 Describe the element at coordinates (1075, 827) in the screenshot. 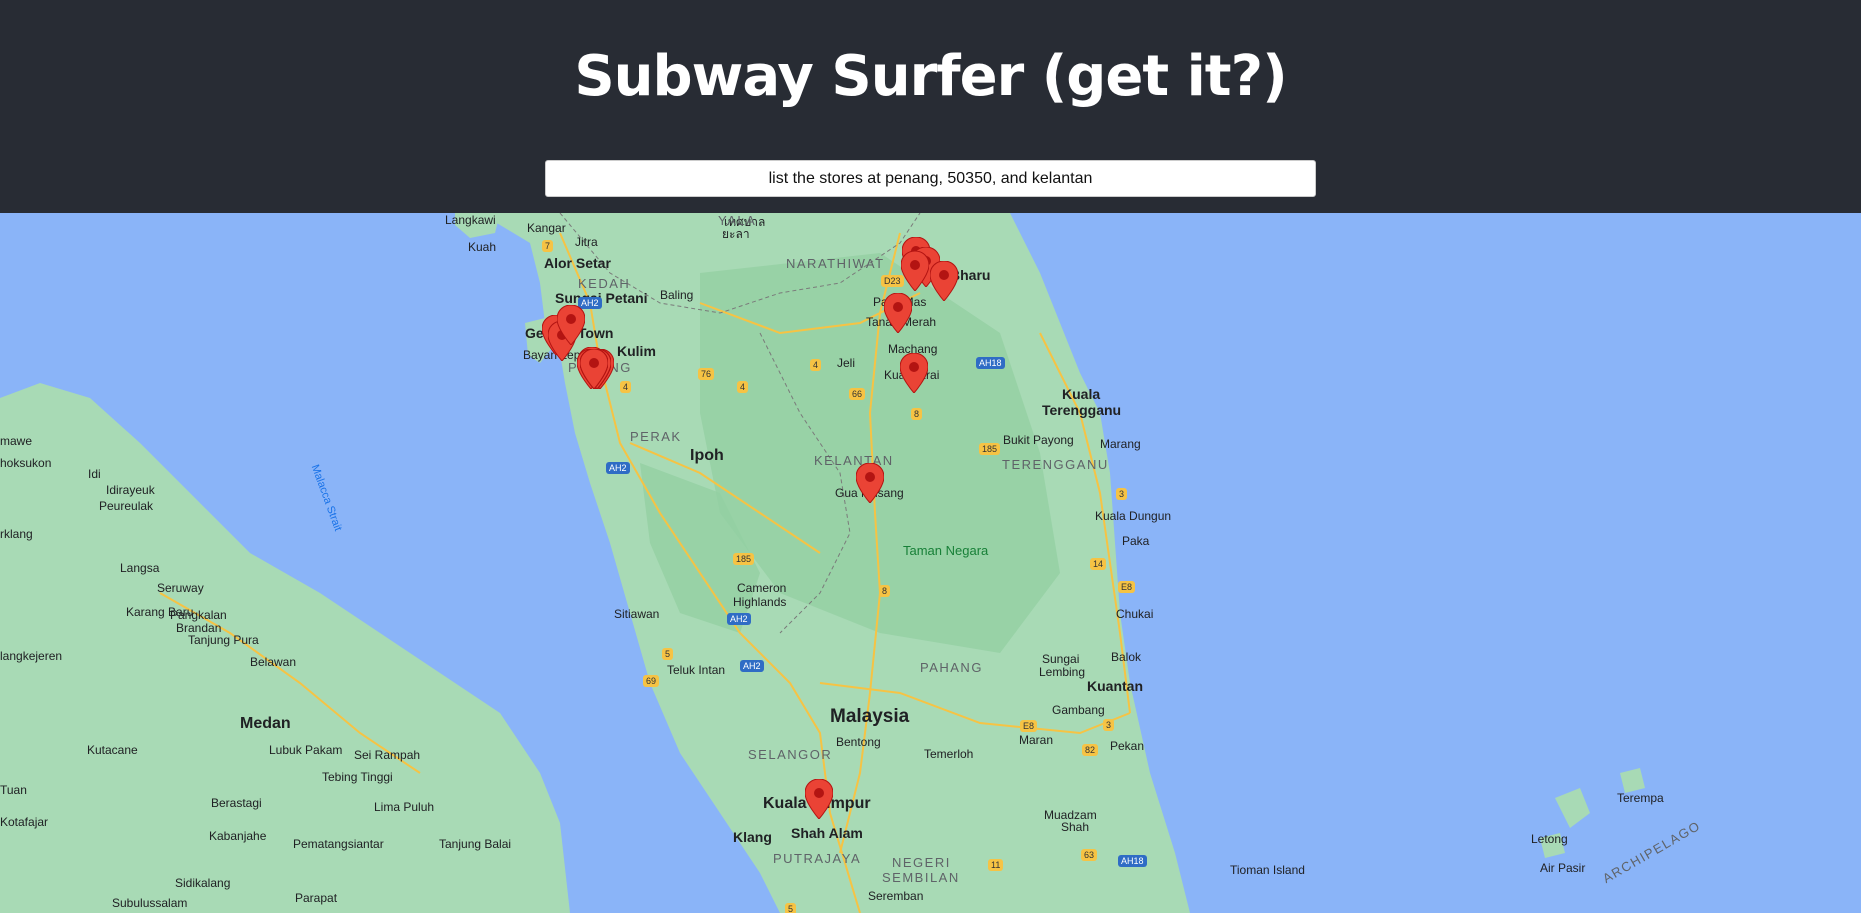

I see `label-muadzam-2: Shah` at that location.